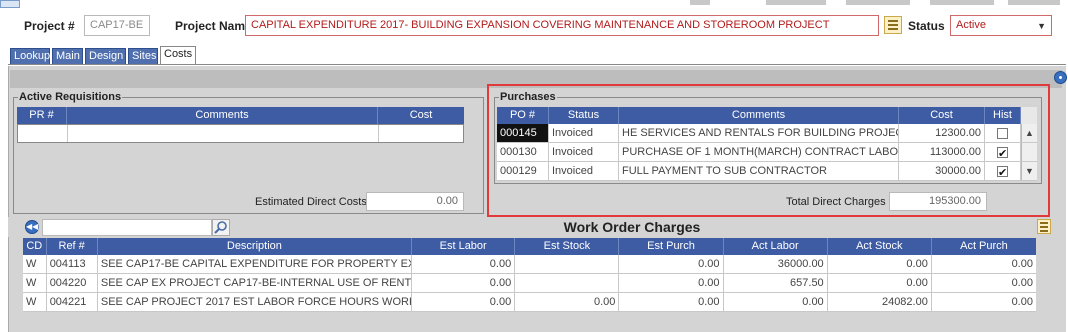  Describe the element at coordinates (221, 227) in the screenshot. I see `magnifier-icon` at that location.